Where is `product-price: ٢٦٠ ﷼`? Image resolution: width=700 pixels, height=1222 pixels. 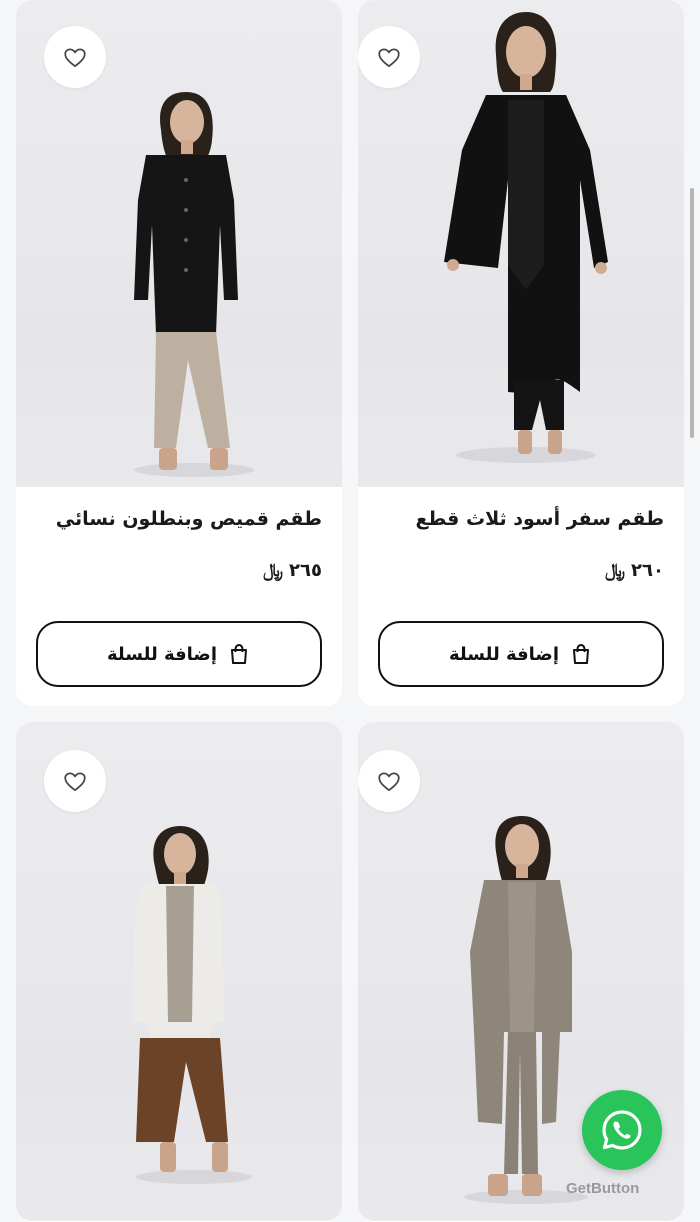
product-price: ٢٦٠ ﷼ is located at coordinates (634, 570).